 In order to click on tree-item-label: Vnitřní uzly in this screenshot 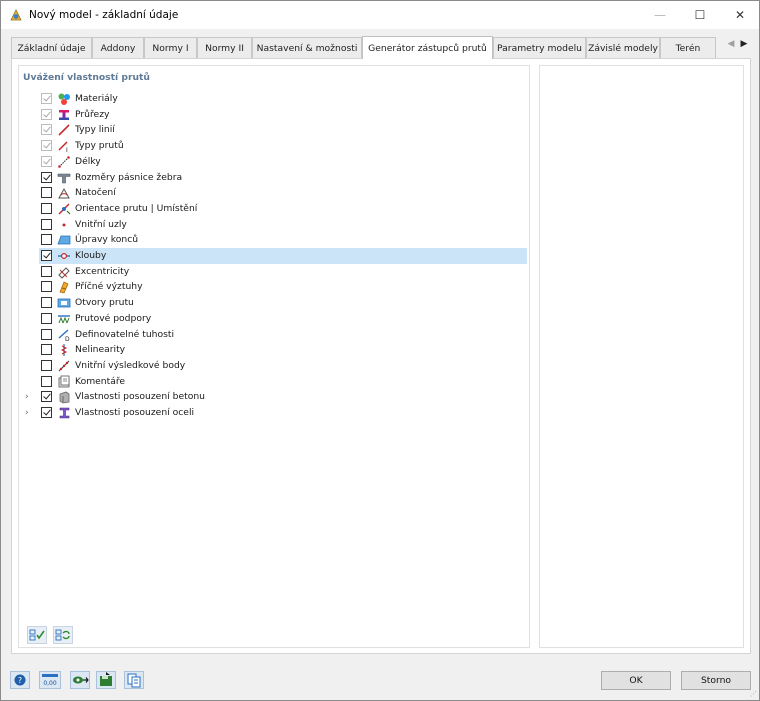, I will do `click(101, 224)`.